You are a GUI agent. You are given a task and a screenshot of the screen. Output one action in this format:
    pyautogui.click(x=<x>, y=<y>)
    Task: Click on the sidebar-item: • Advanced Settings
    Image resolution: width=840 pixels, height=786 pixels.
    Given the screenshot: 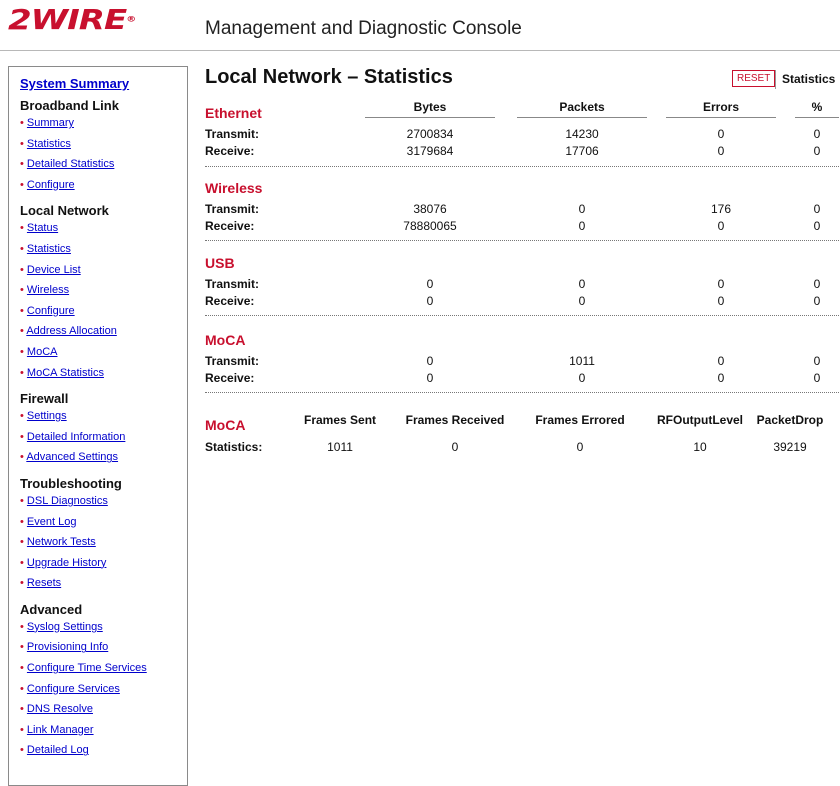 What is the action you would take?
    pyautogui.click(x=103, y=457)
    